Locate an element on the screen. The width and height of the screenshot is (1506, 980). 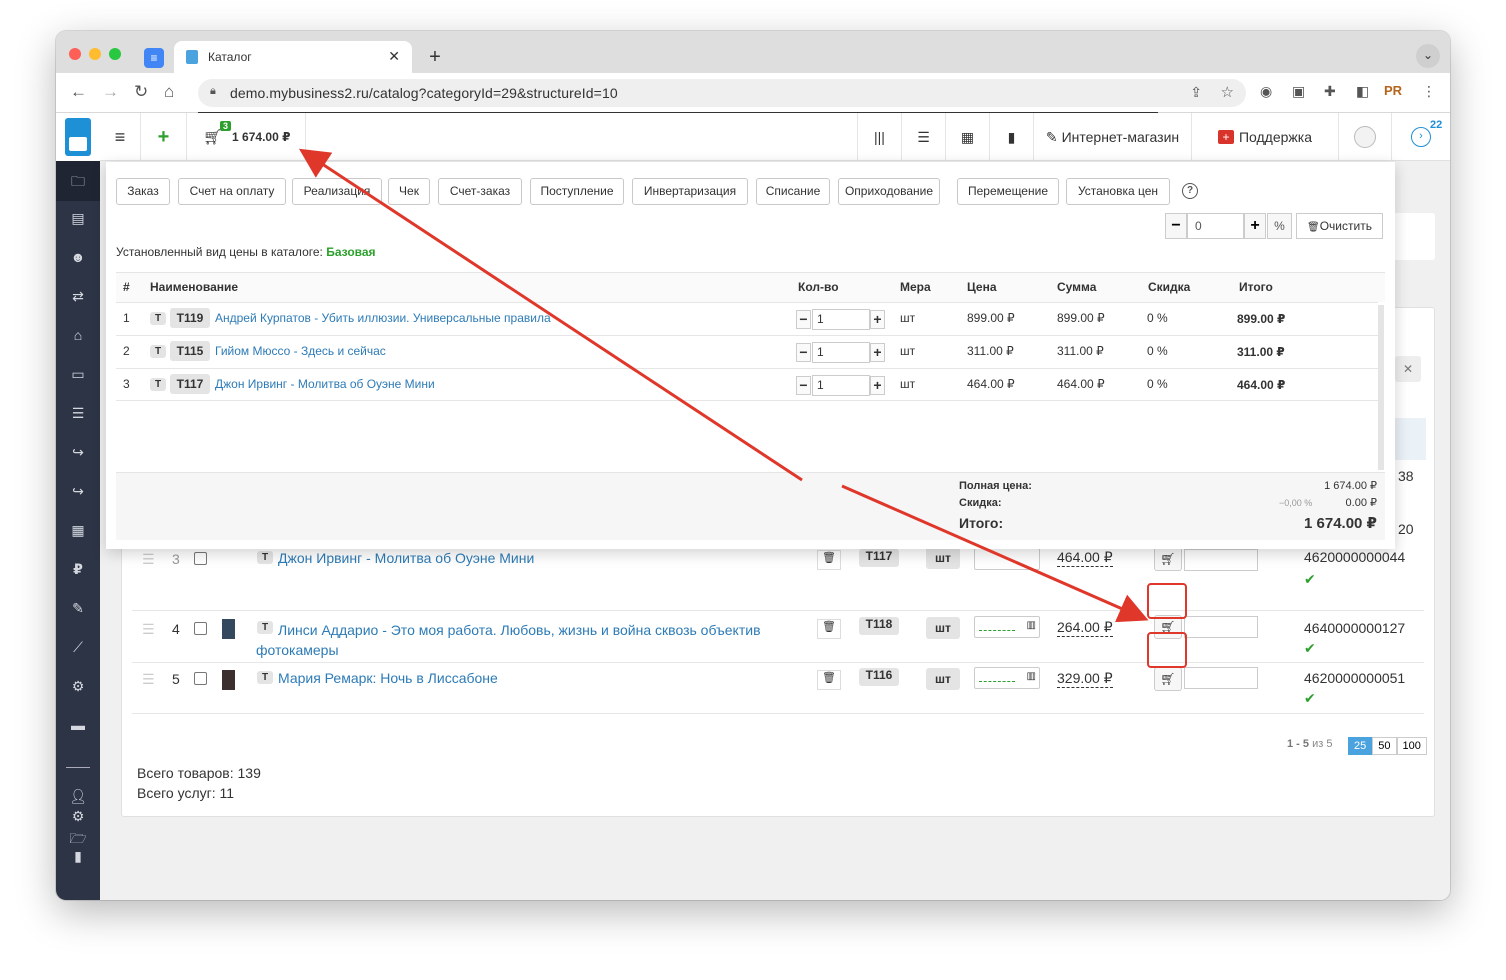
arrow-to-cart is located at coordinates (550, 315).